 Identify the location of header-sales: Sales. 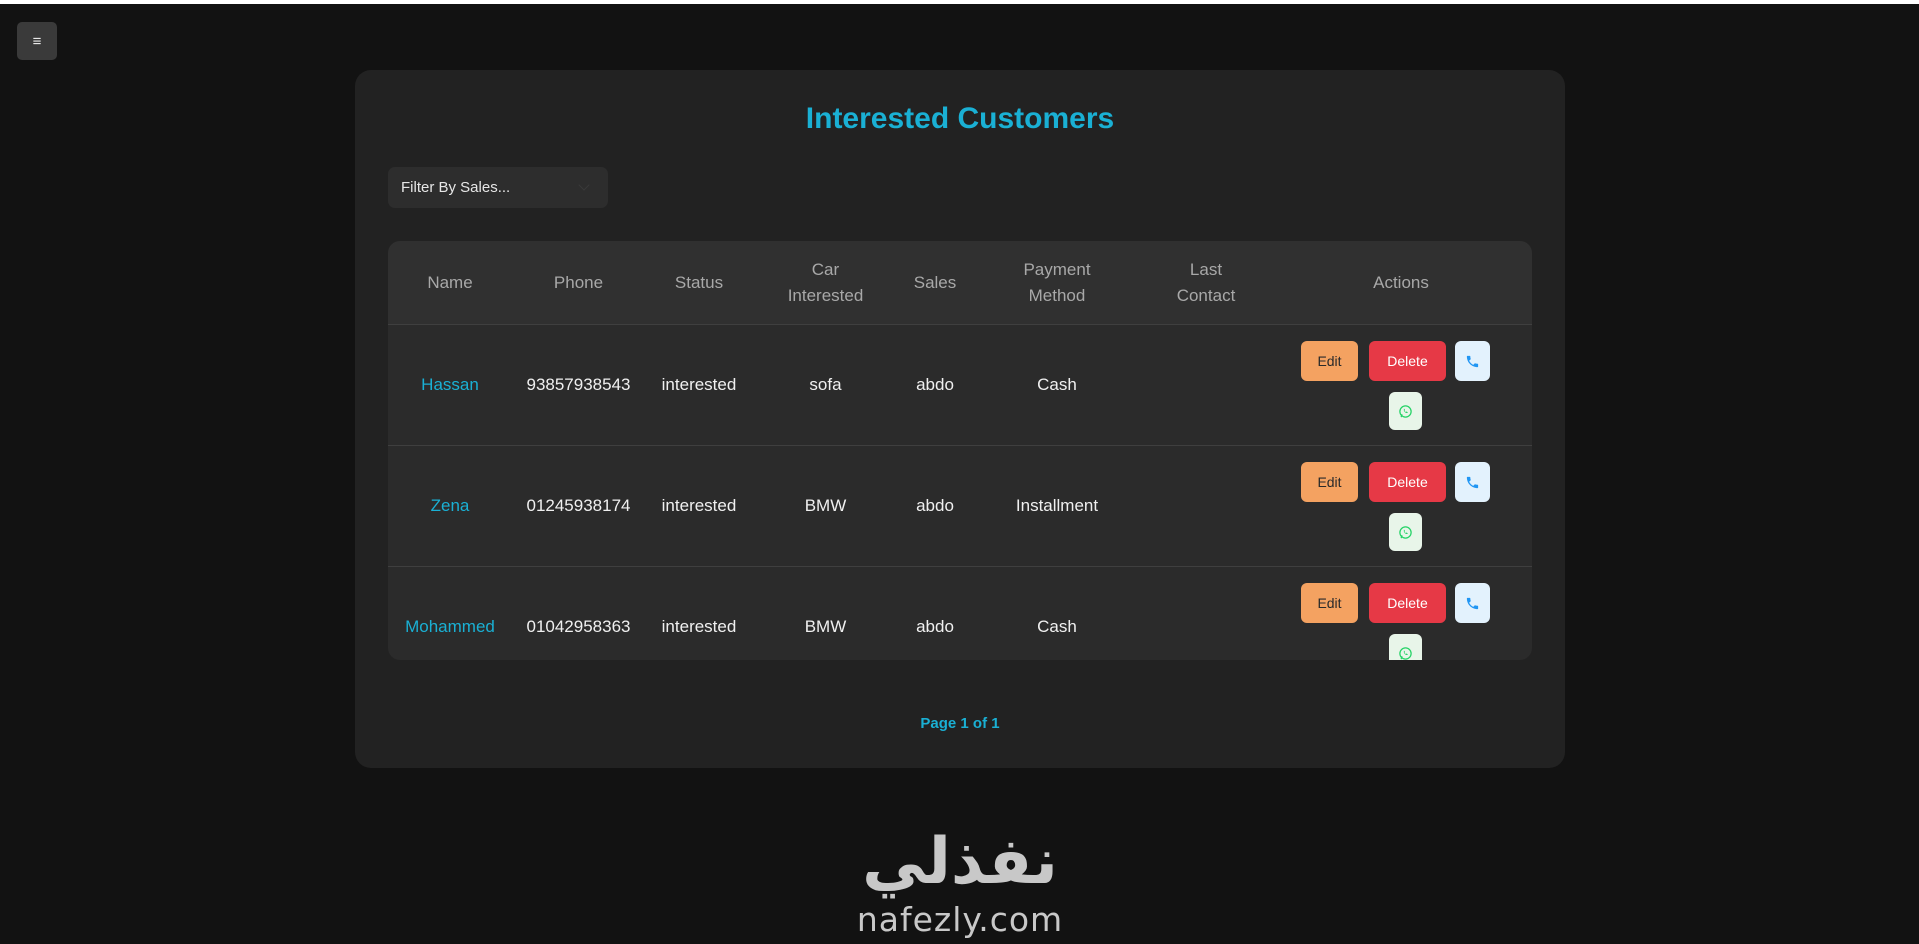
(935, 282).